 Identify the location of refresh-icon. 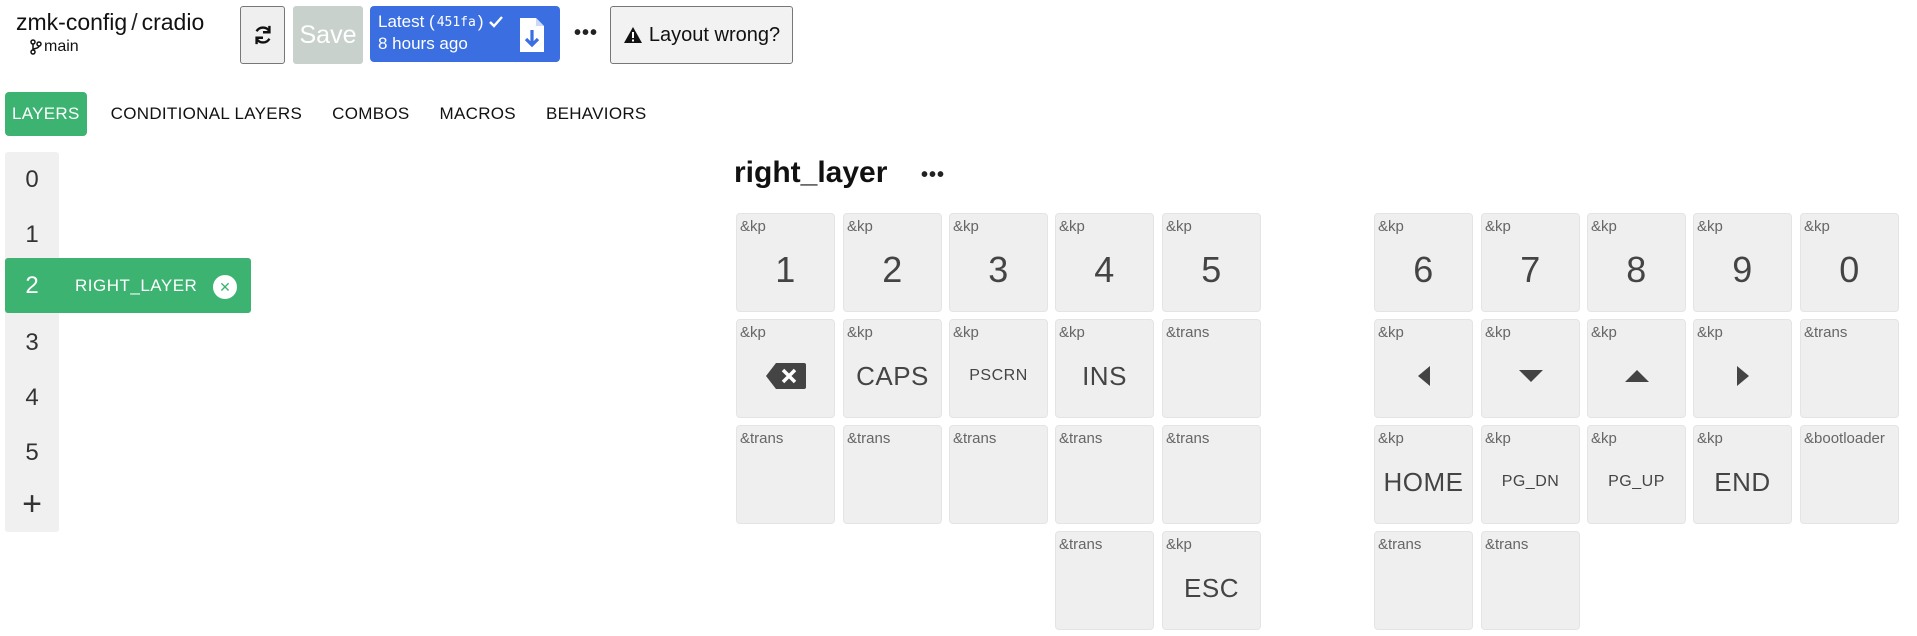
(262, 35).